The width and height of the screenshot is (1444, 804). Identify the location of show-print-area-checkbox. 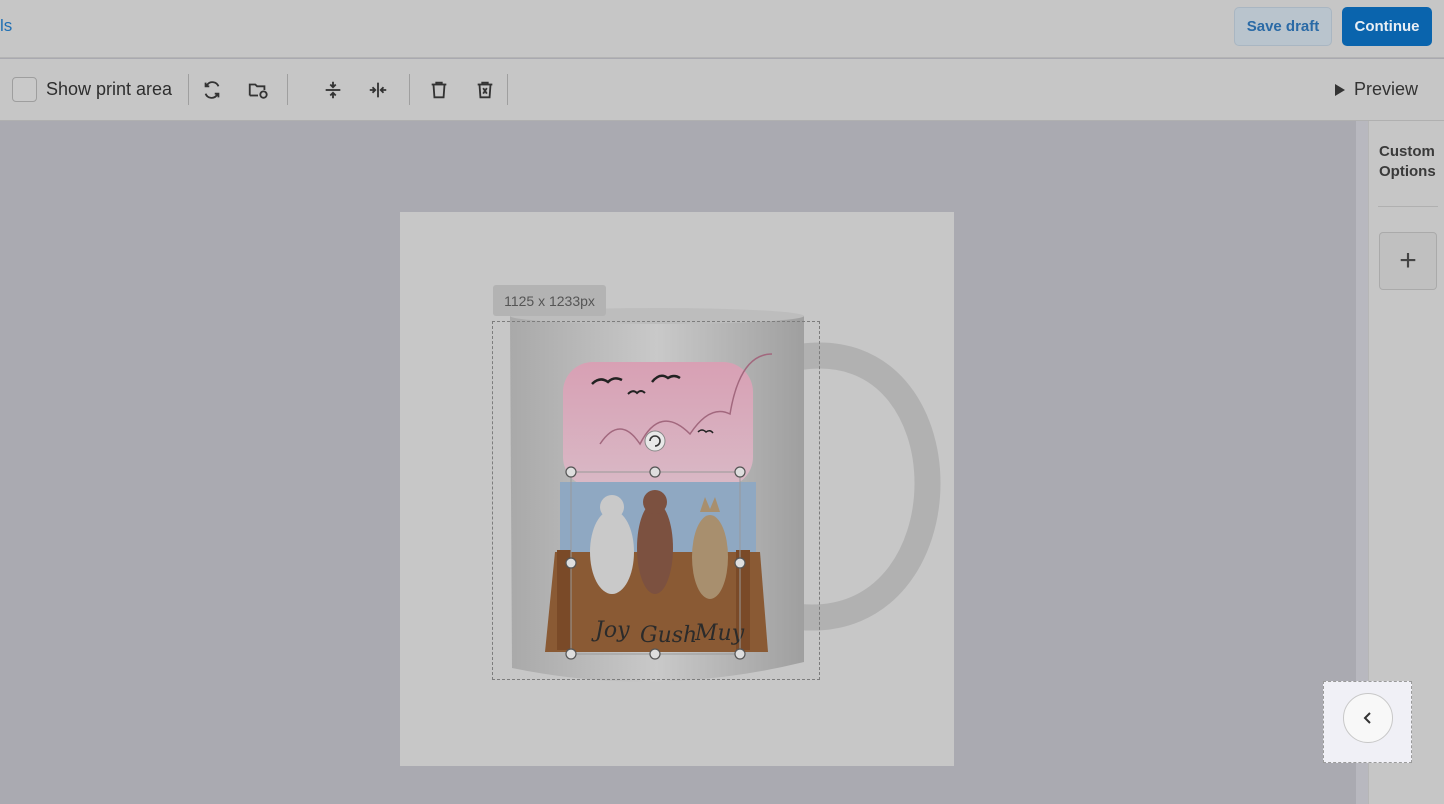
(24, 89).